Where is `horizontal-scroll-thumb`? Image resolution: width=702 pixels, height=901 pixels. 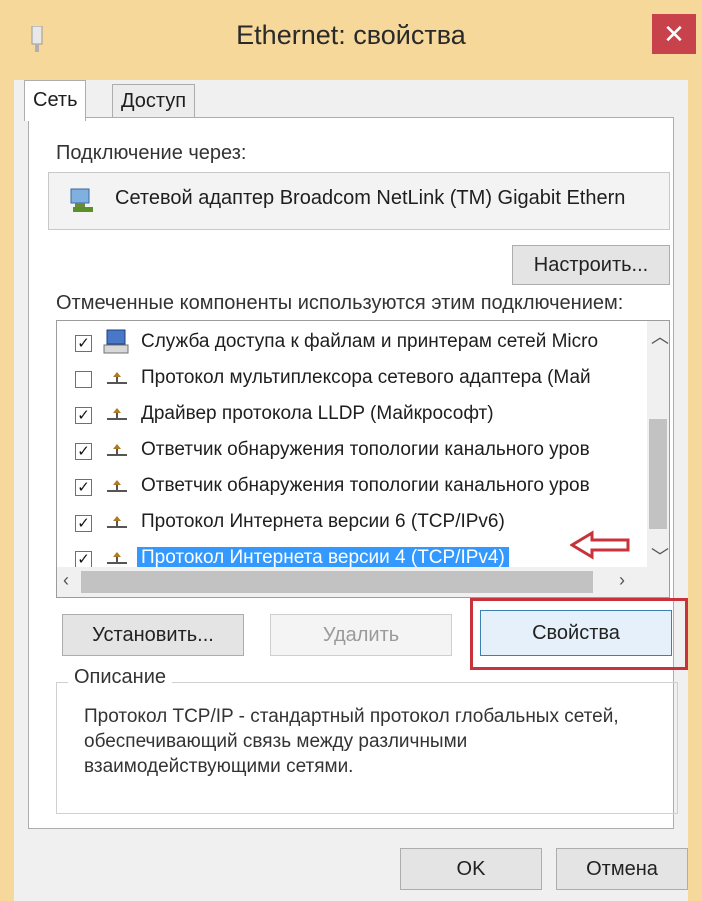 horizontal-scroll-thumb is located at coordinates (337, 582).